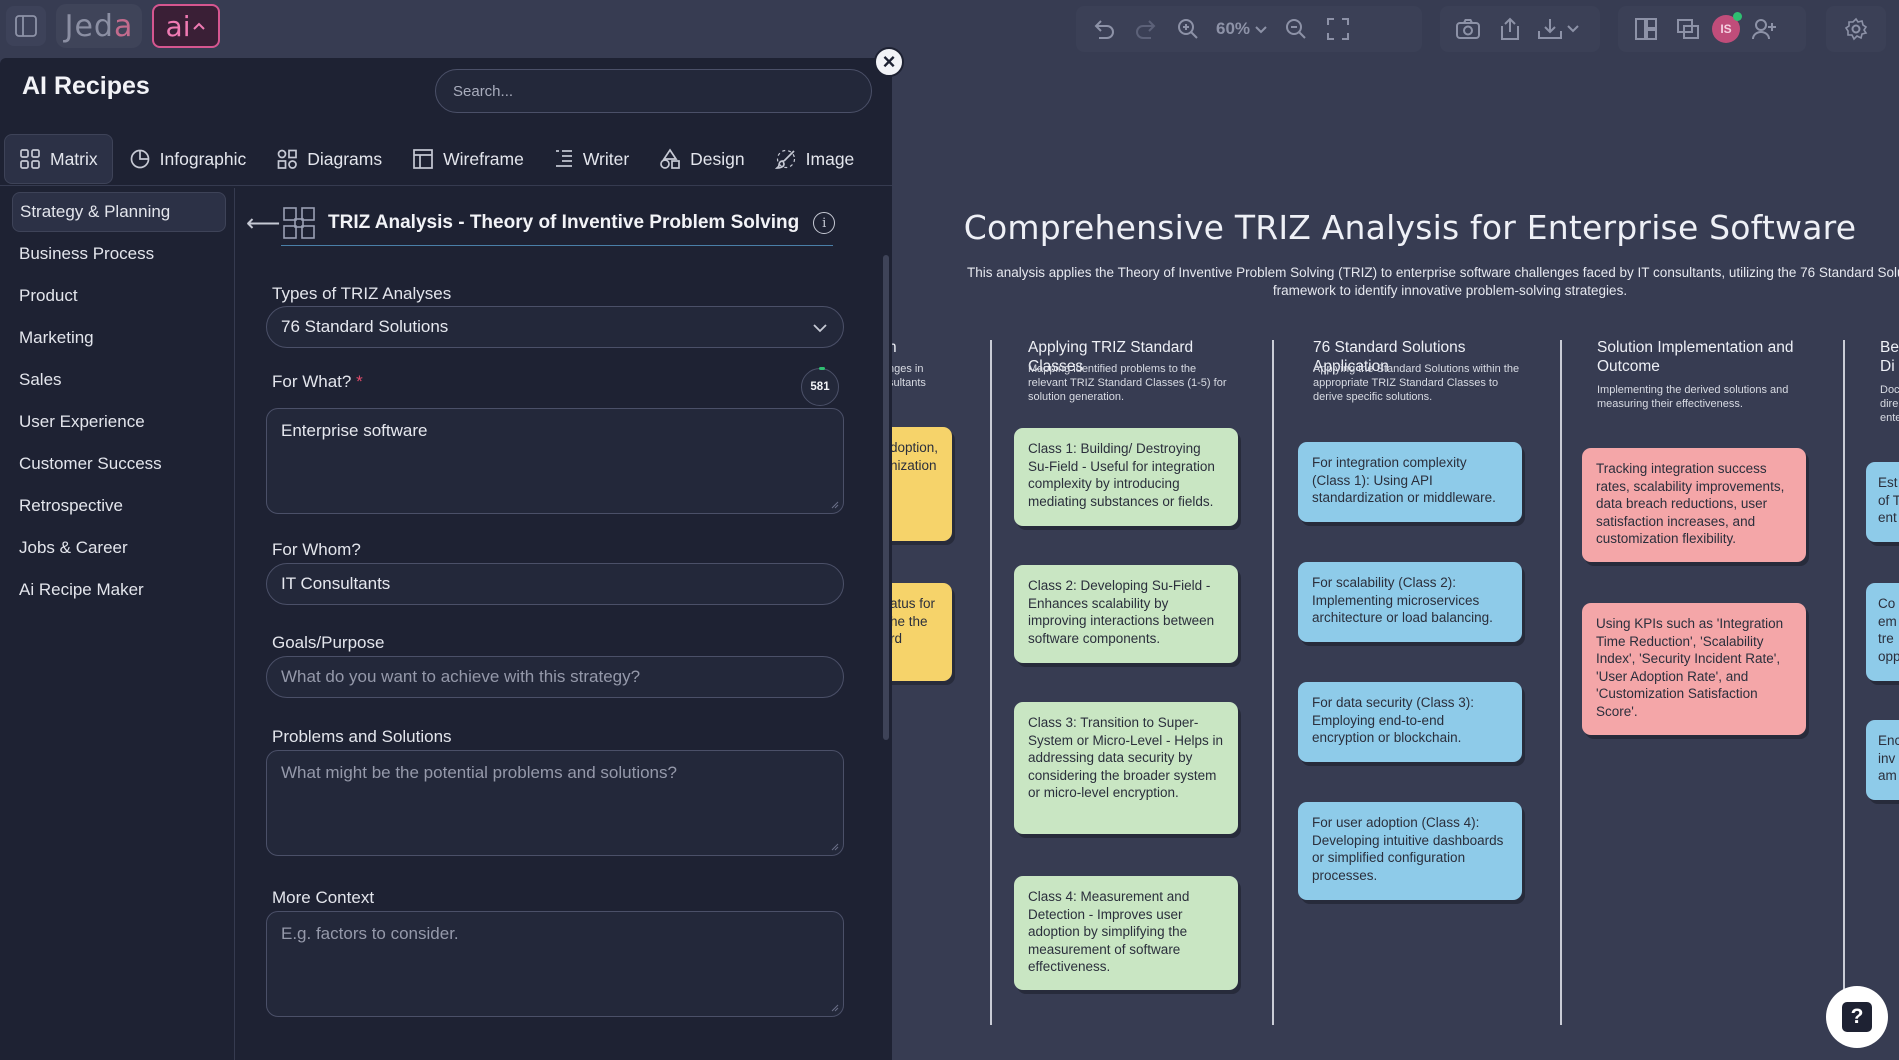  What do you see at coordinates (820, 386) in the screenshot?
I see `character-counter: 581` at bounding box center [820, 386].